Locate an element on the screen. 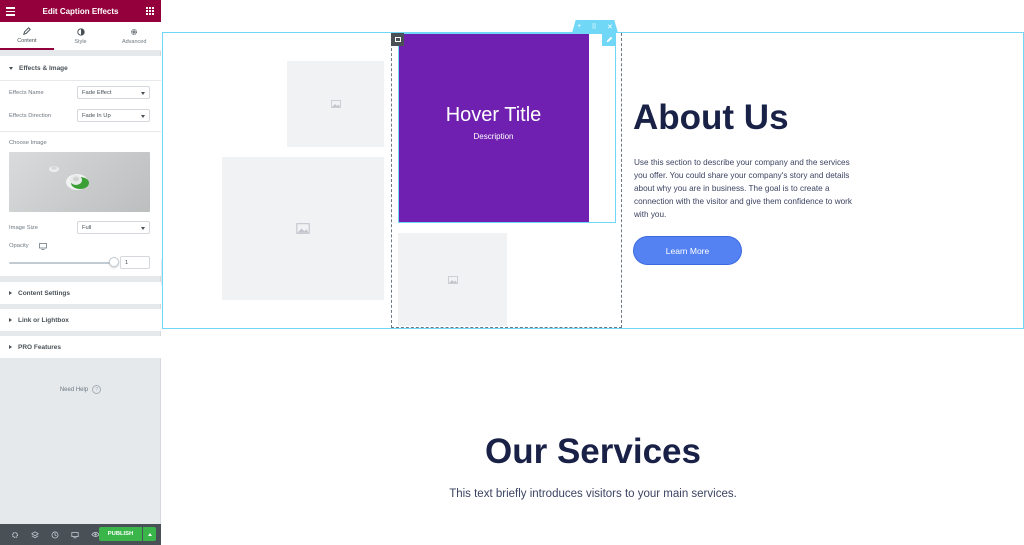 The width and height of the screenshot is (1024, 545). image-chooser is located at coordinates (79, 182).